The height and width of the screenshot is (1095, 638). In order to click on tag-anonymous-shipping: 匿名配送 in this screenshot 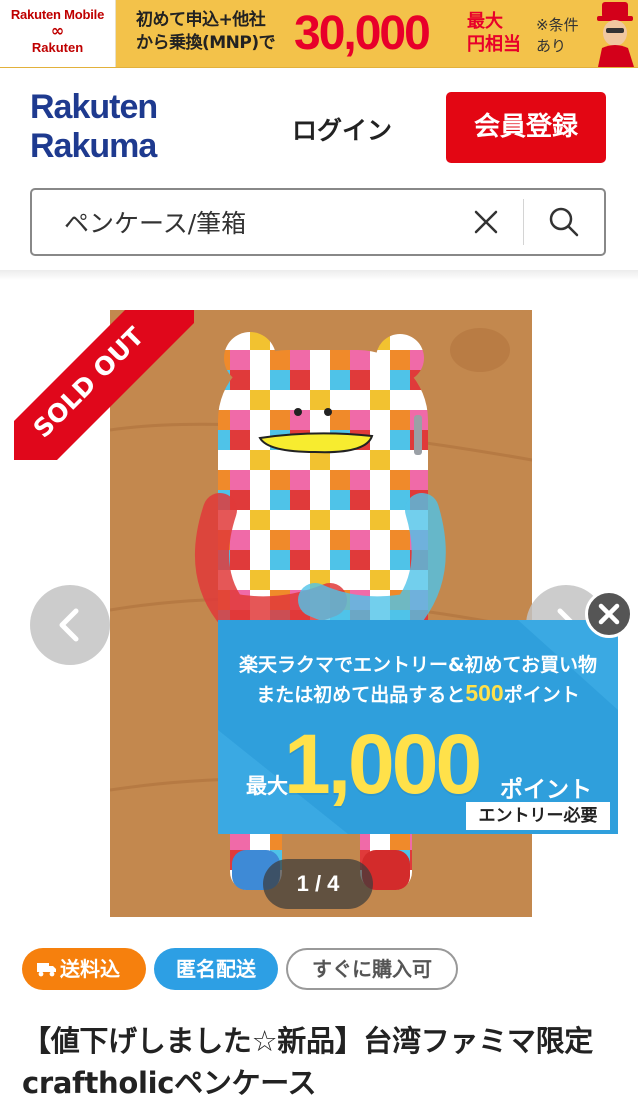, I will do `click(216, 969)`.